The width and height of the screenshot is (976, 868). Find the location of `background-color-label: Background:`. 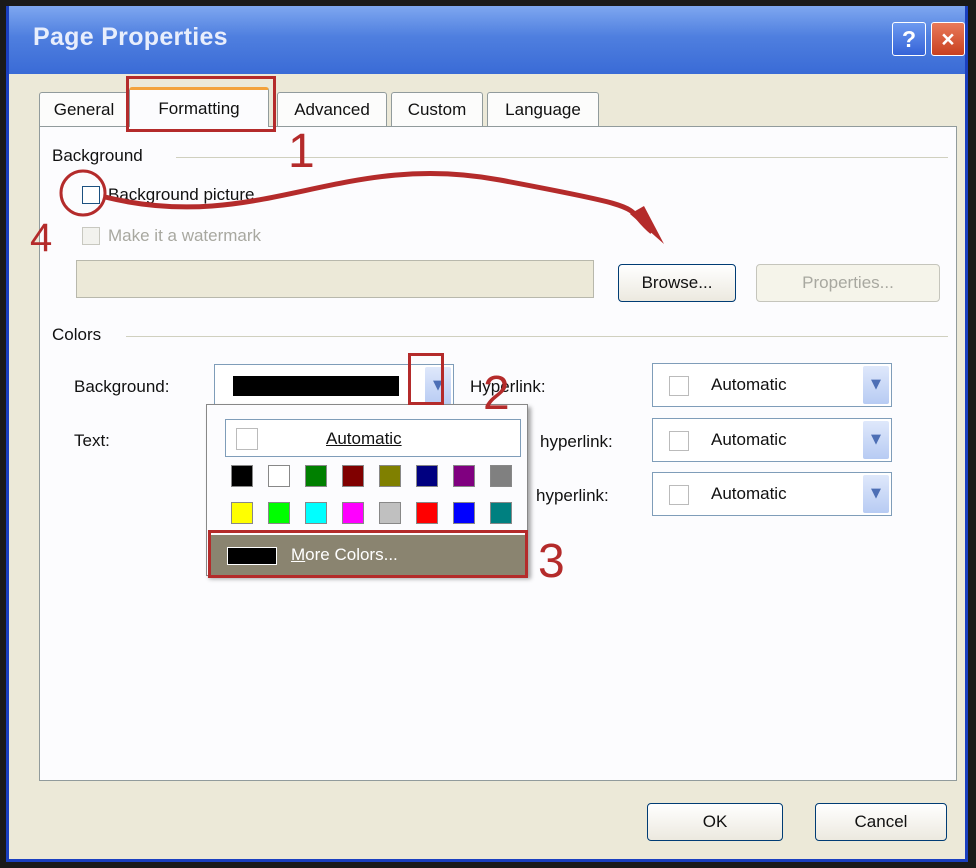

background-color-label: Background: is located at coordinates (122, 386).